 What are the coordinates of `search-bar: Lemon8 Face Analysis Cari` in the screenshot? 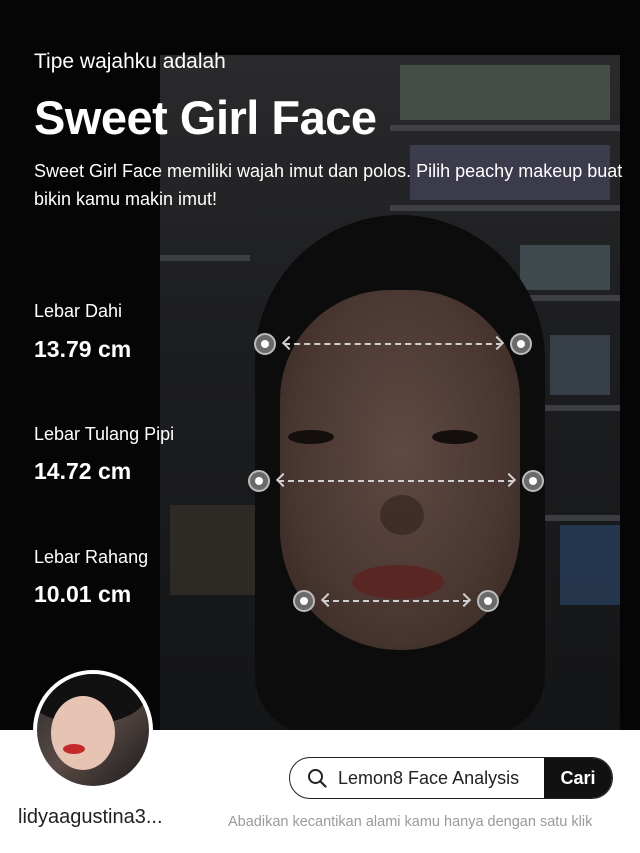 It's located at (451, 778).